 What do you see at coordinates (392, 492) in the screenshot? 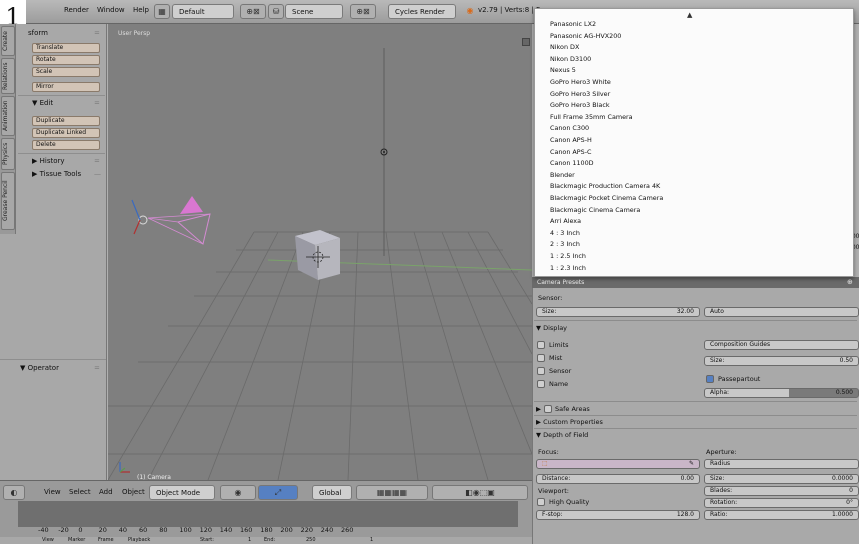
I see `layer-buttons: ▦▦▦▦` at bounding box center [392, 492].